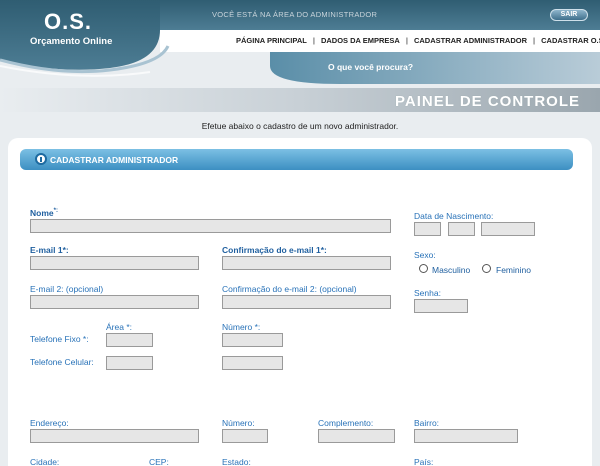 Image resolution: width=600 pixels, height=466 pixels. What do you see at coordinates (306, 263) in the screenshot?
I see `confirm-email1-input` at bounding box center [306, 263].